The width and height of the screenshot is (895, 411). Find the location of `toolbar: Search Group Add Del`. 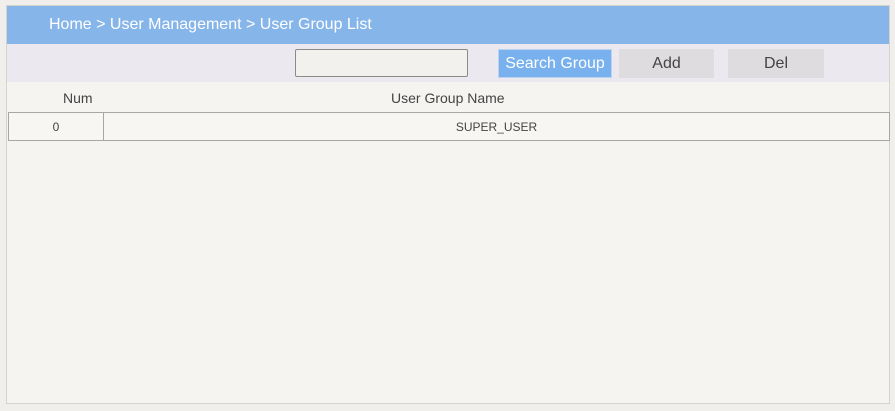

toolbar: Search Group Add Del is located at coordinates (448, 63).